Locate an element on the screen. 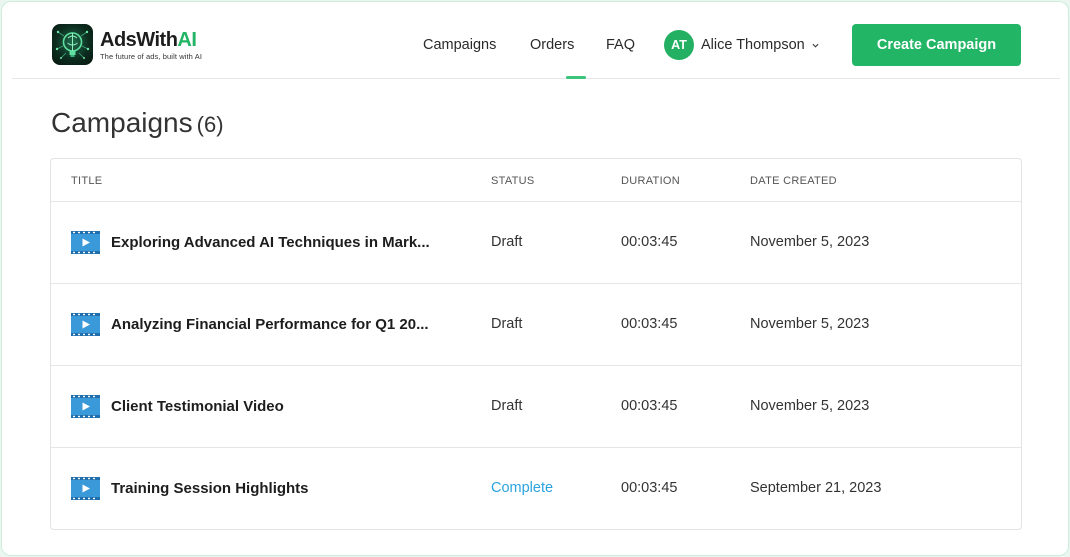 The height and width of the screenshot is (557, 1070). page-title: Campaigns (6) is located at coordinates (137, 123).